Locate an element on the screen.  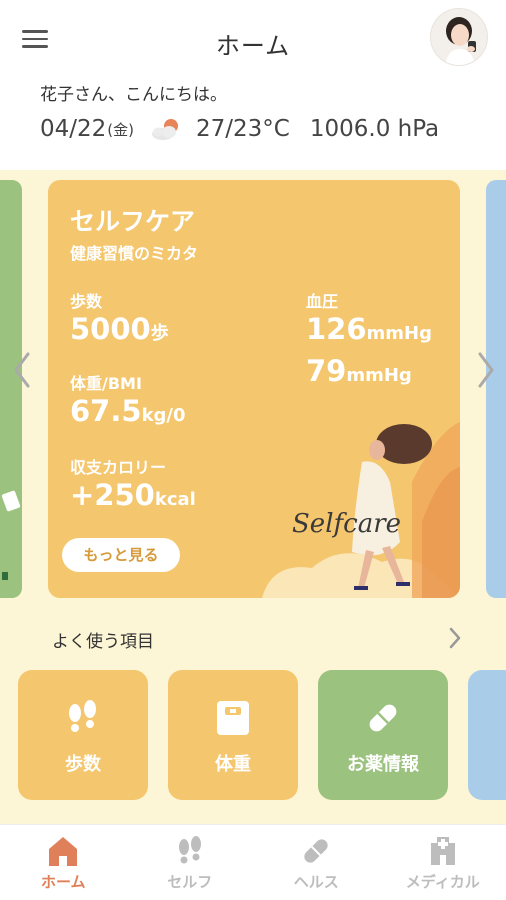
selfcare-script: Selfcare is located at coordinates (346, 524).